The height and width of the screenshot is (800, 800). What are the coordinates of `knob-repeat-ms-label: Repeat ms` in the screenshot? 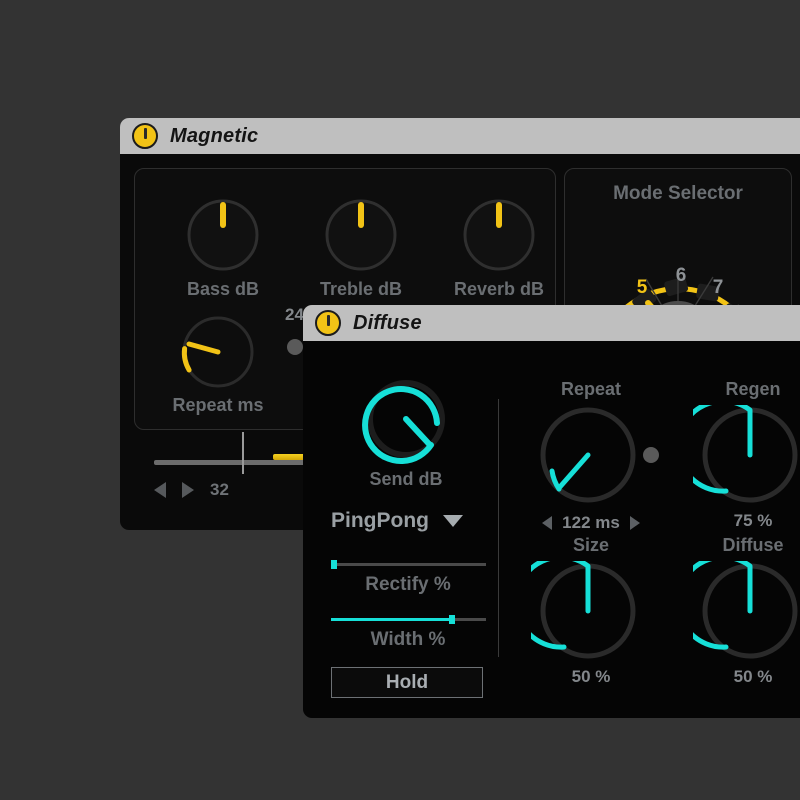 It's located at (218, 405).